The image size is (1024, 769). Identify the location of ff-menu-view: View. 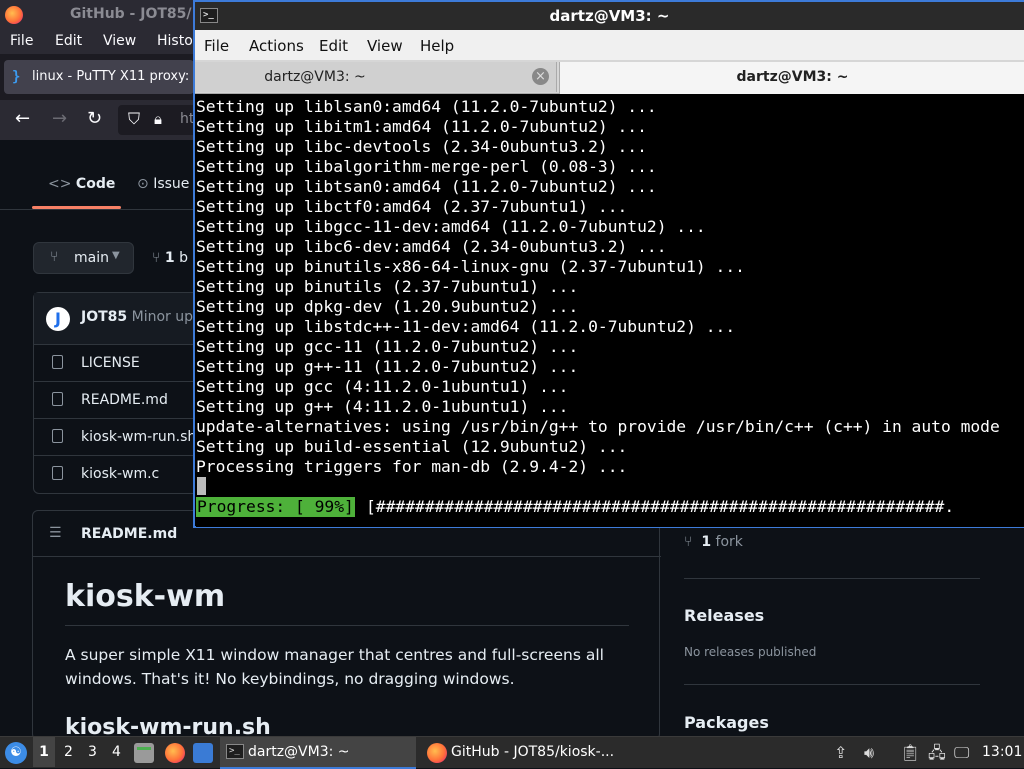
(119, 41).